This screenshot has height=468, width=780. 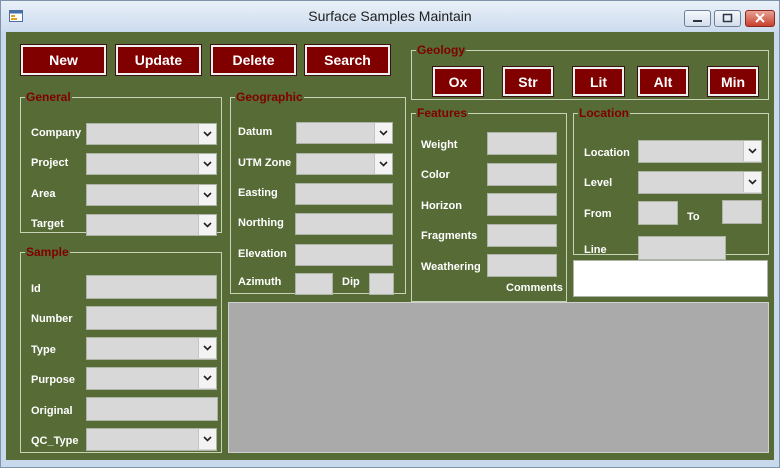 What do you see at coordinates (449, 236) in the screenshot?
I see `fragments-label: Fragments` at bounding box center [449, 236].